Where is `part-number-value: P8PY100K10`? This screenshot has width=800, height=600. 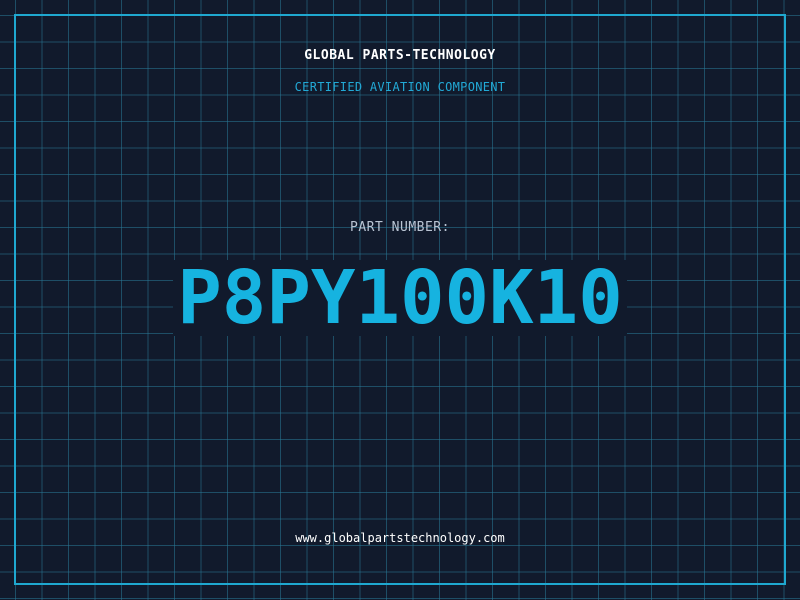 part-number-value: P8PY100K10 is located at coordinates (400, 298).